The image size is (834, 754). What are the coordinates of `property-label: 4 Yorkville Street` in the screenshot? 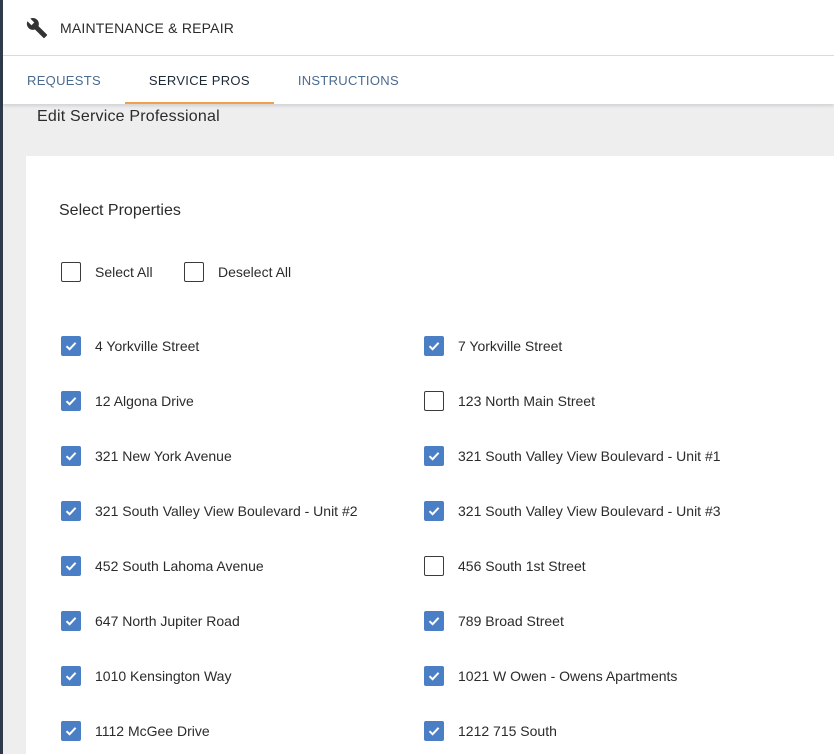 It's located at (147, 346).